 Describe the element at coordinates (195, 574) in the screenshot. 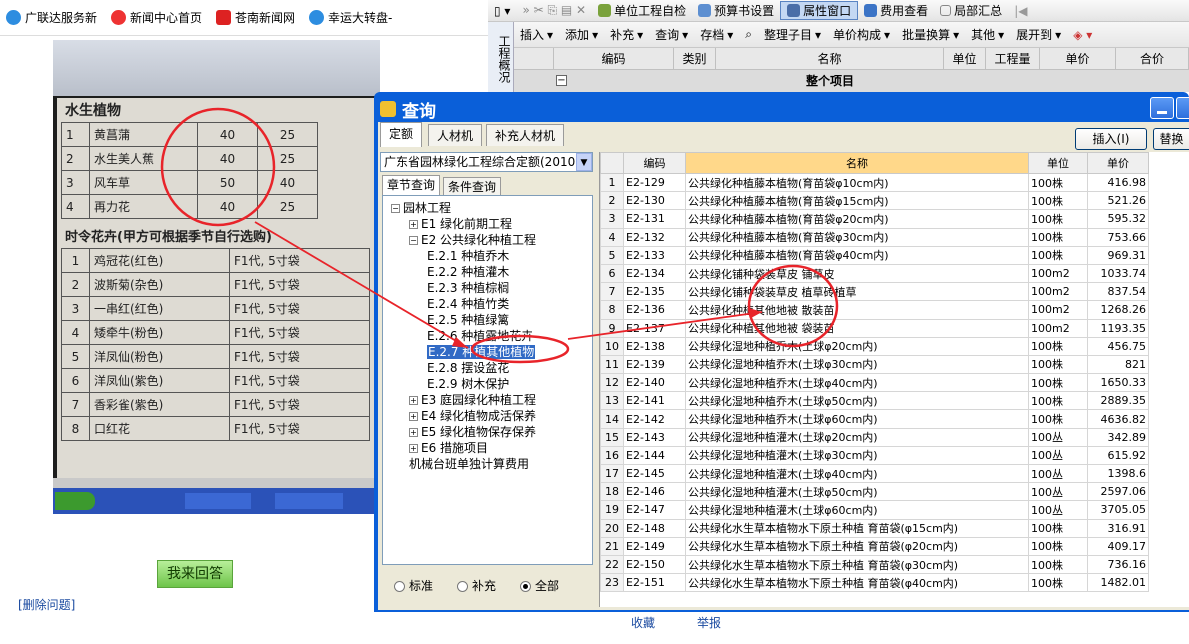

I see `answer-button: 我来回答` at that location.